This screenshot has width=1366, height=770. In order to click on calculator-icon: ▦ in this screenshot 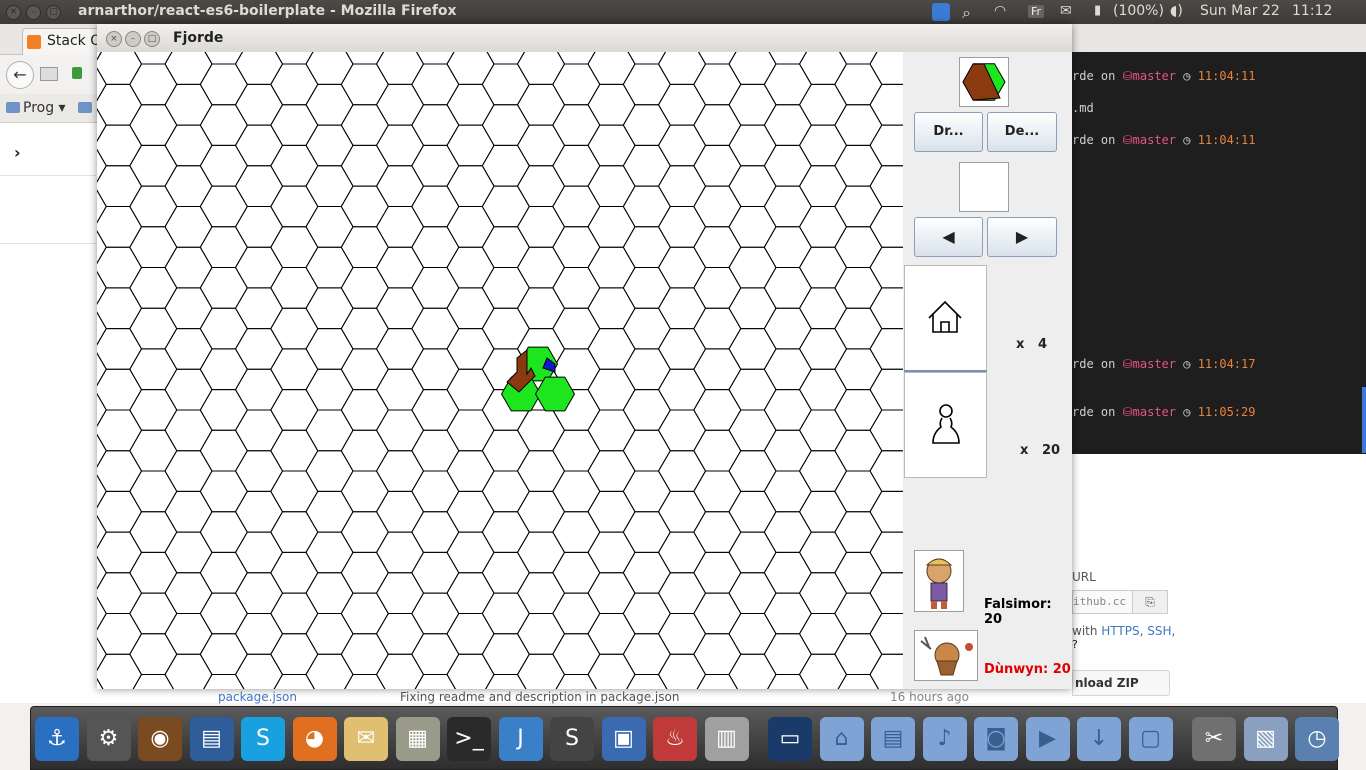, I will do `click(417, 739)`.